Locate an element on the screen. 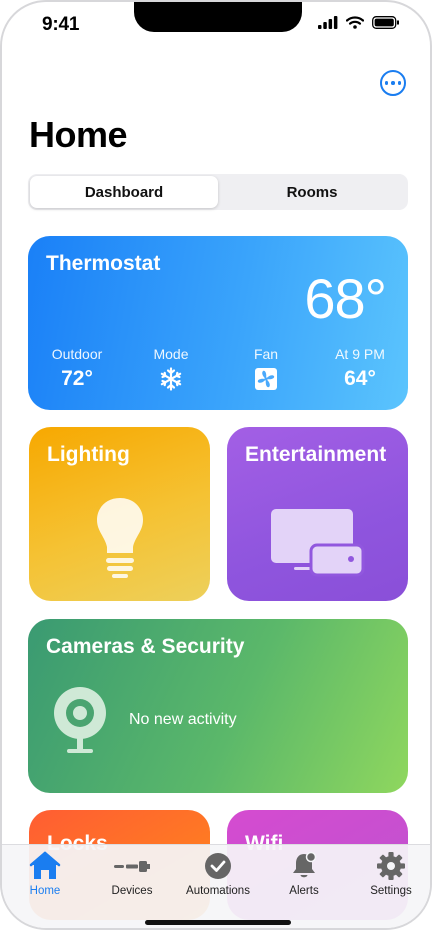 This screenshot has width=432, height=930. gear-icon is located at coordinates (391, 866).